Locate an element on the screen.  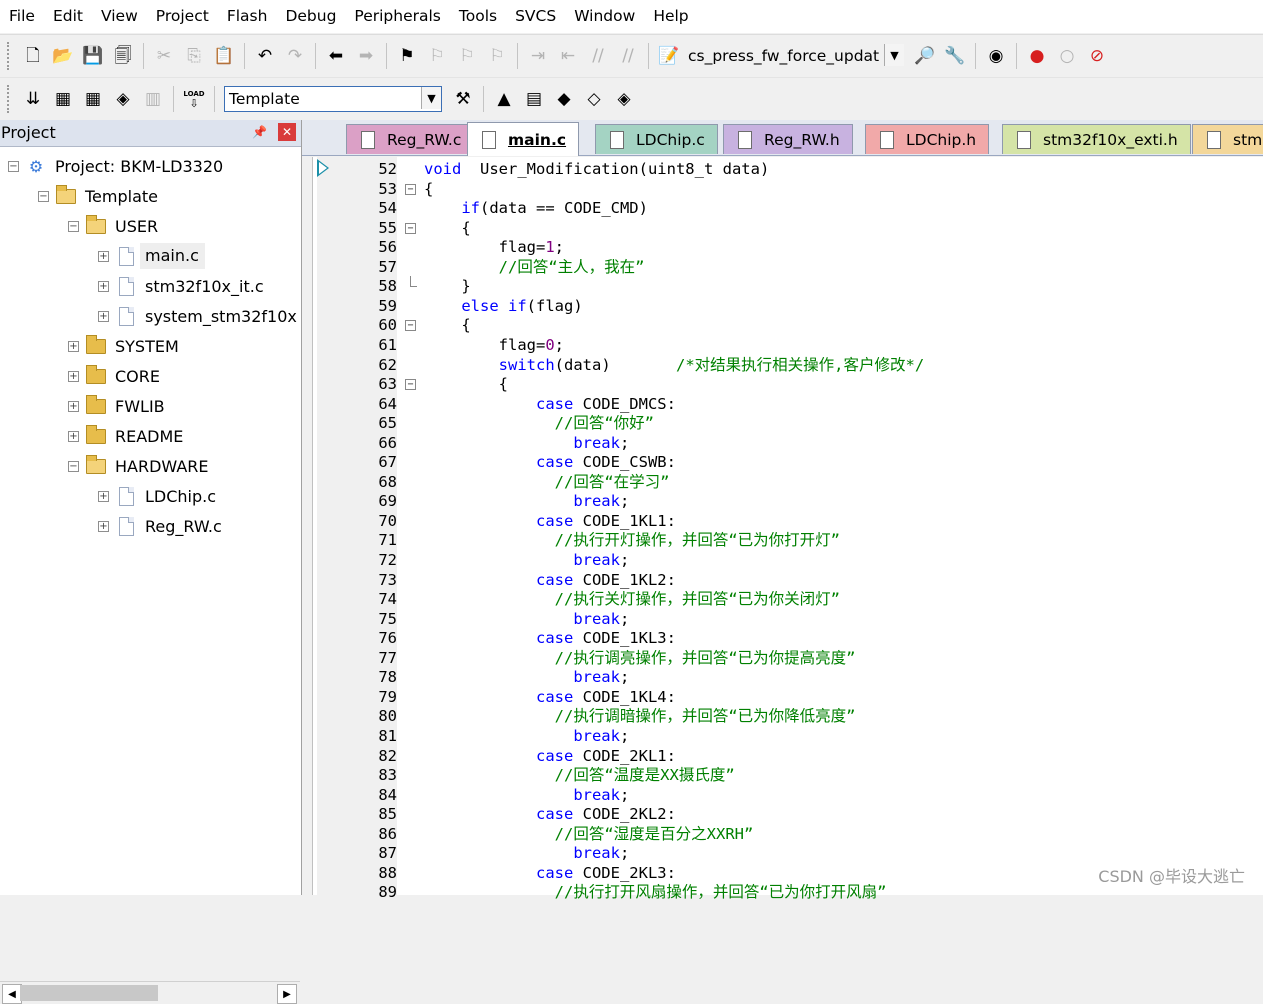
save-all-icon: 🗐 is located at coordinates (123, 56).